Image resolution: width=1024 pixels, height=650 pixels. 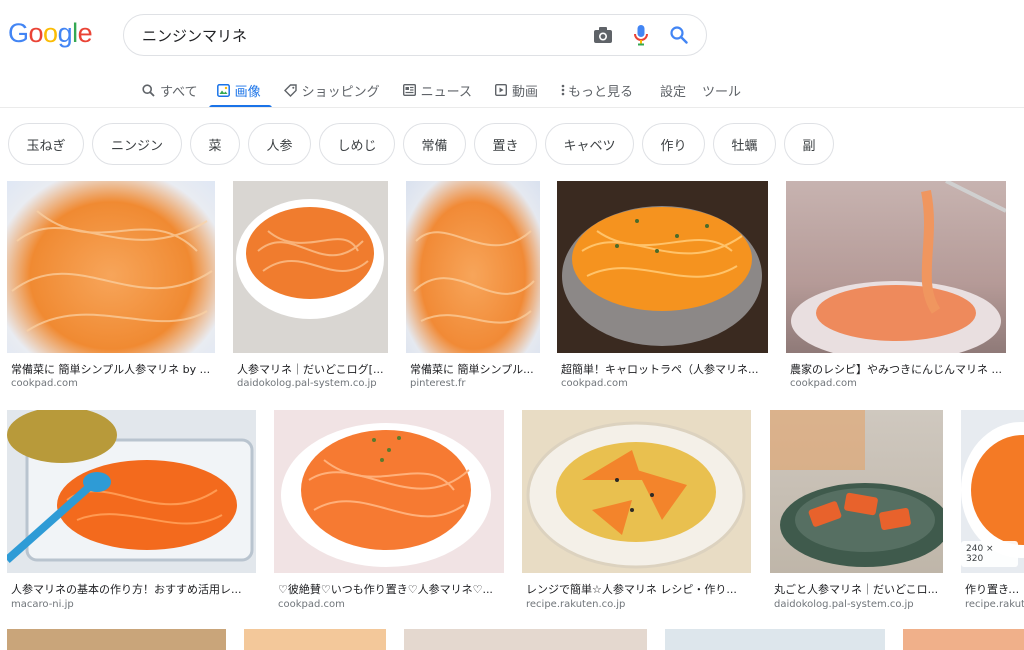 I want to click on chip: 牡蠣, so click(x=744, y=144).